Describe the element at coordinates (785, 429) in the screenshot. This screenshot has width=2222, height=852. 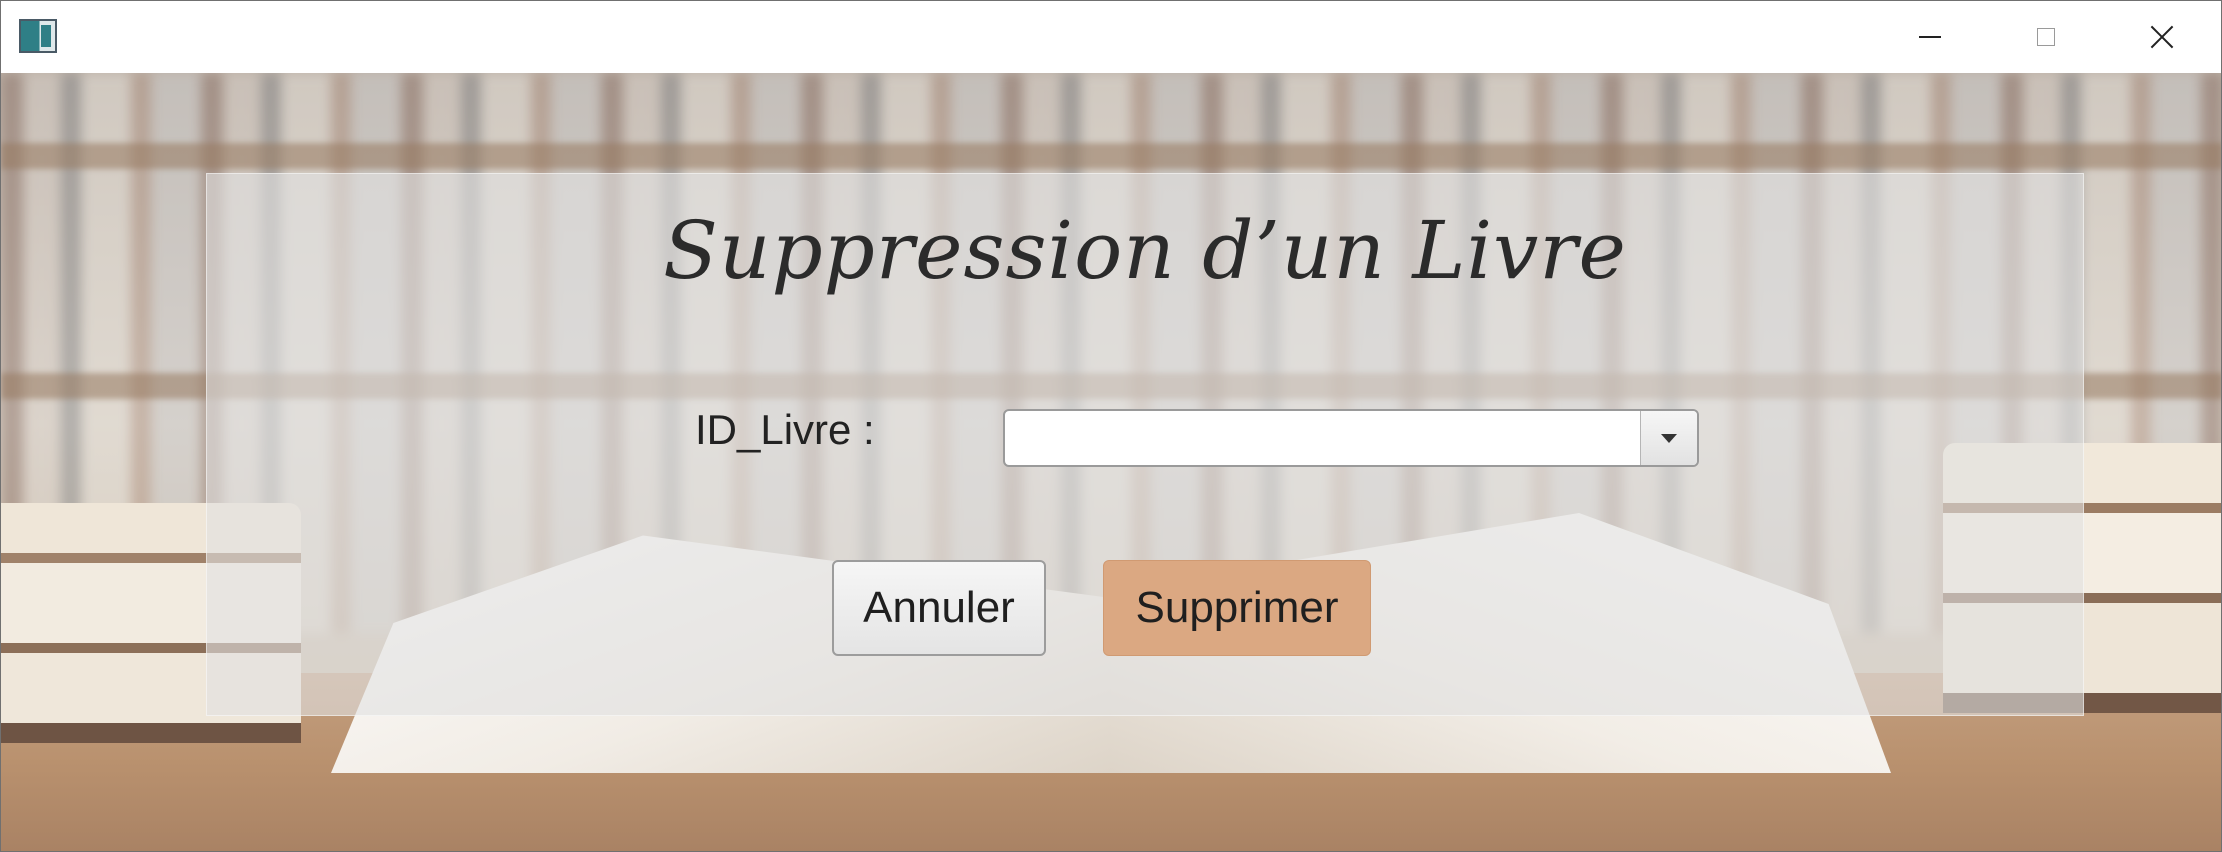
I see `id-livre-label: ID_Livre :` at that location.